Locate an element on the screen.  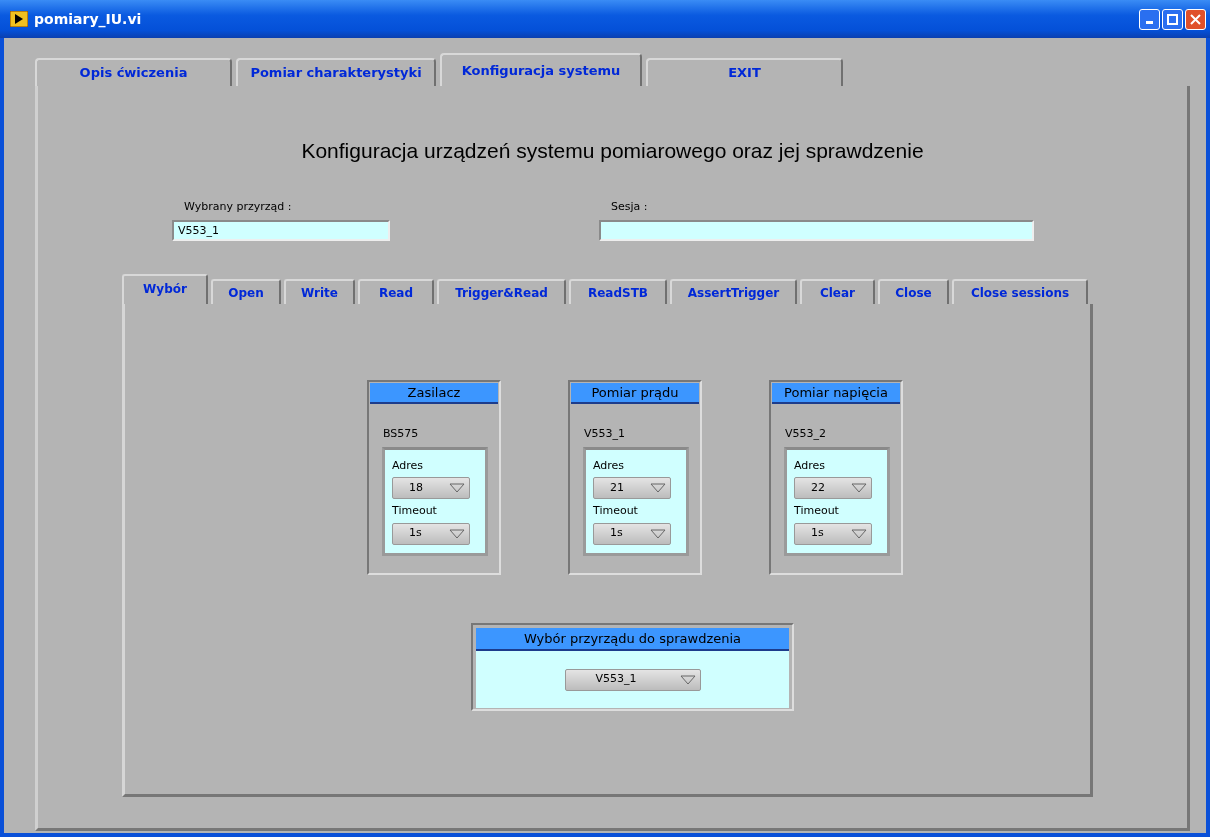
tab: Close sessions is located at coordinates (1020, 291).